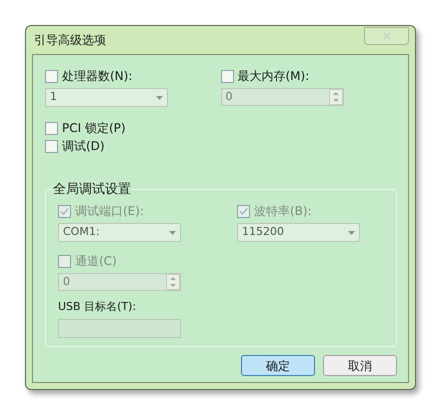 This screenshot has height=412, width=442. Describe the element at coordinates (263, 232) in the screenshot. I see `dropdown-value: 115200` at that location.